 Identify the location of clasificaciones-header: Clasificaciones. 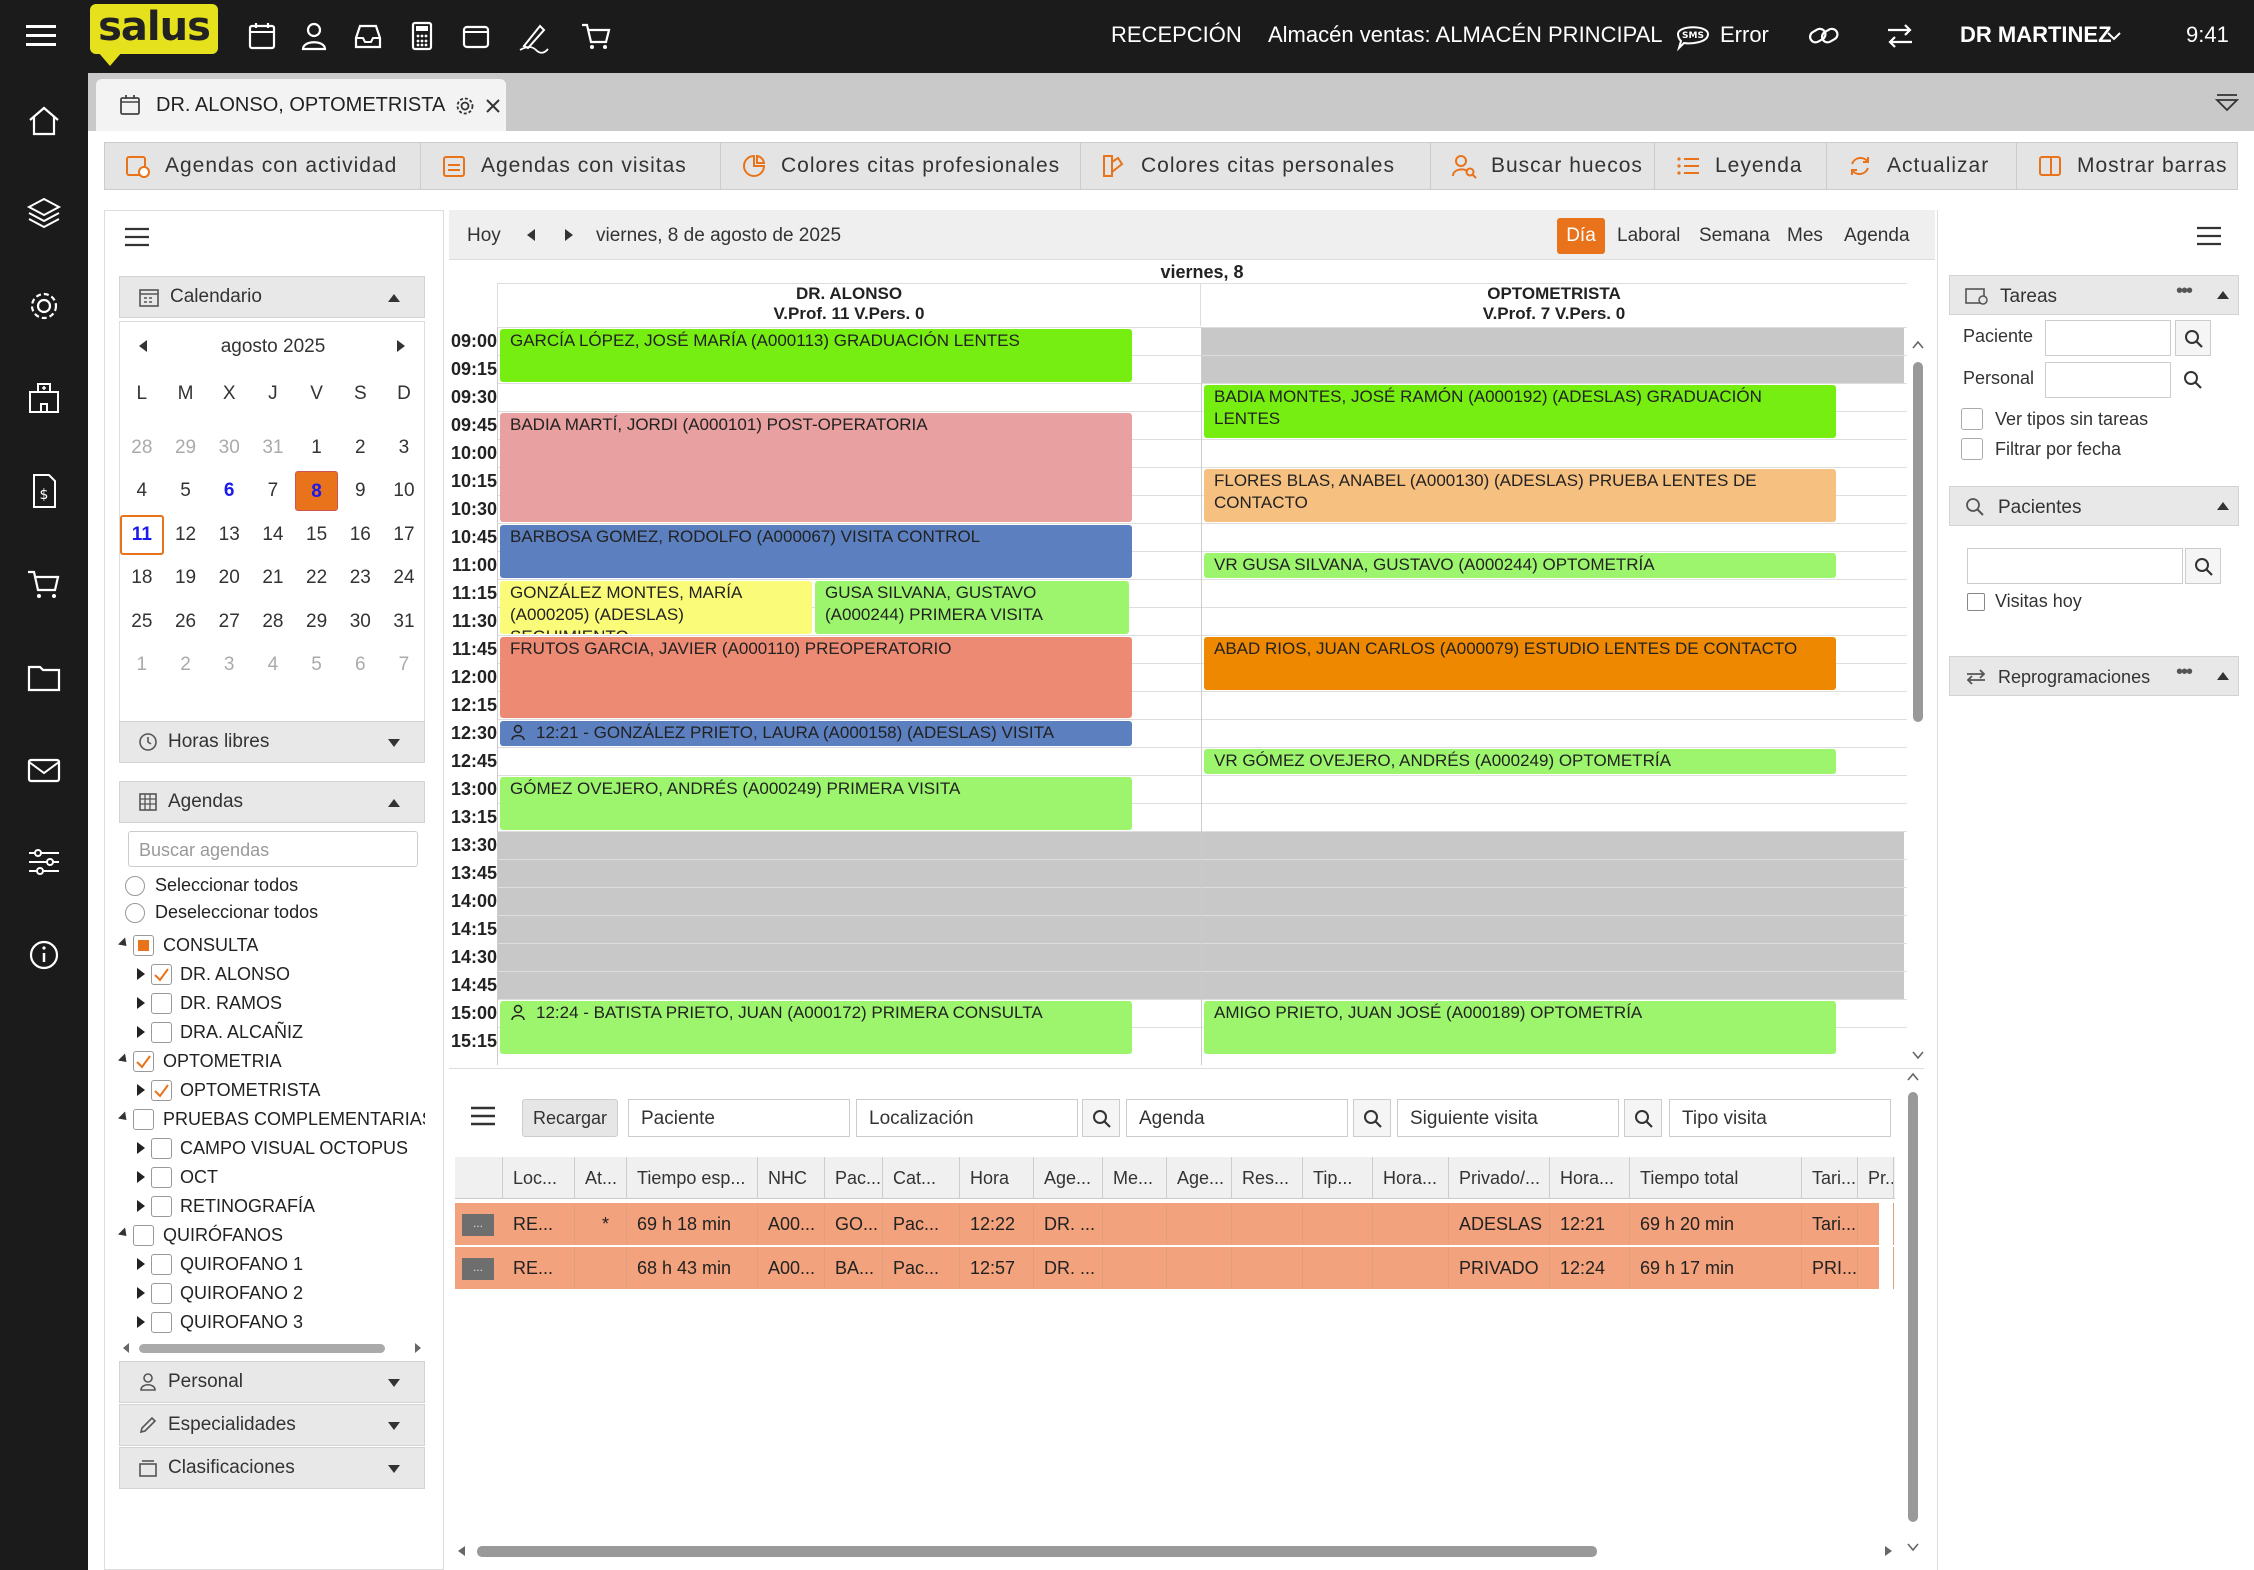
(272, 1468).